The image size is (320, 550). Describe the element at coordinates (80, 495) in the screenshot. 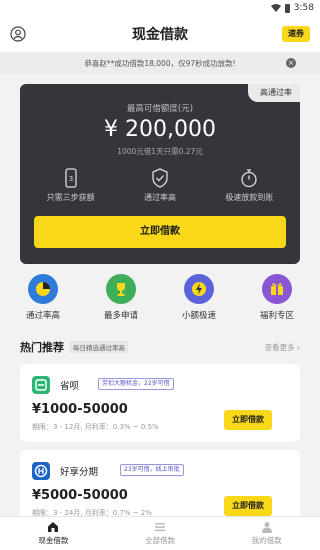

I see `product-range: ¥5000-50000` at that location.